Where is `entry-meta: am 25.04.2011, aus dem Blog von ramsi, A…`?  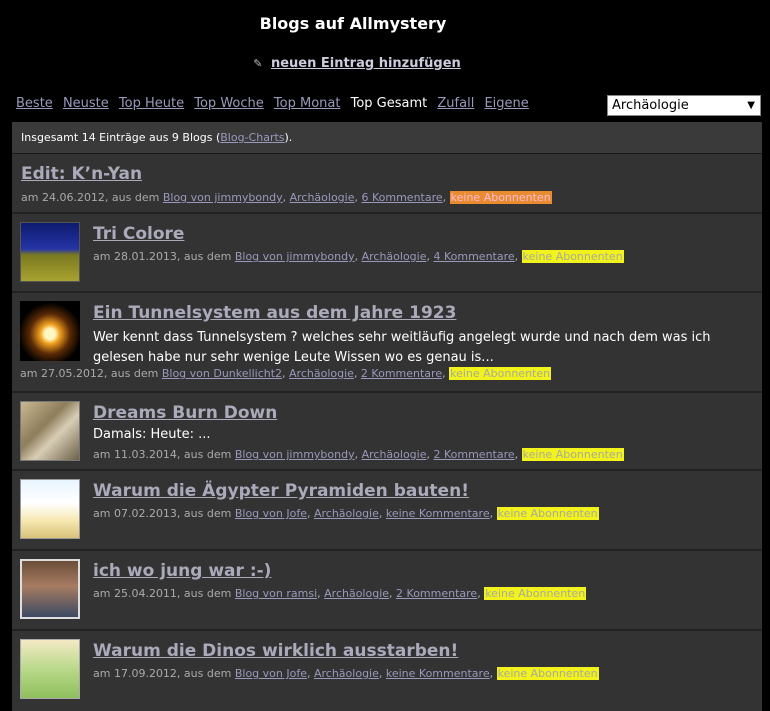
entry-meta: am 25.04.2011, aus dem Blog von ramsi, A… is located at coordinates (340, 593).